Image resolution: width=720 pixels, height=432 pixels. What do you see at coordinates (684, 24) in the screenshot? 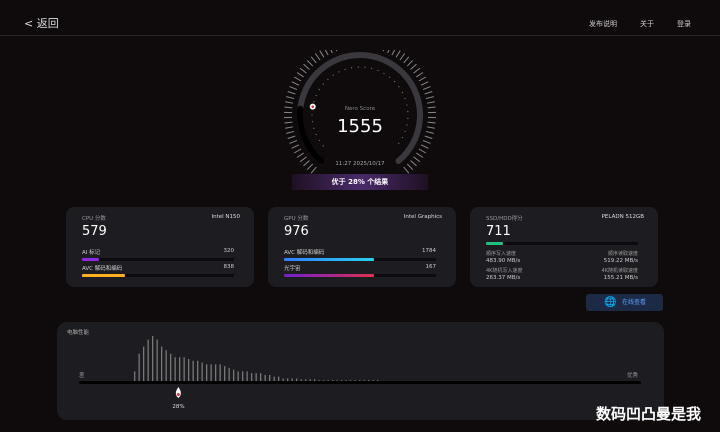
I see `nav-login: 登录` at bounding box center [684, 24].